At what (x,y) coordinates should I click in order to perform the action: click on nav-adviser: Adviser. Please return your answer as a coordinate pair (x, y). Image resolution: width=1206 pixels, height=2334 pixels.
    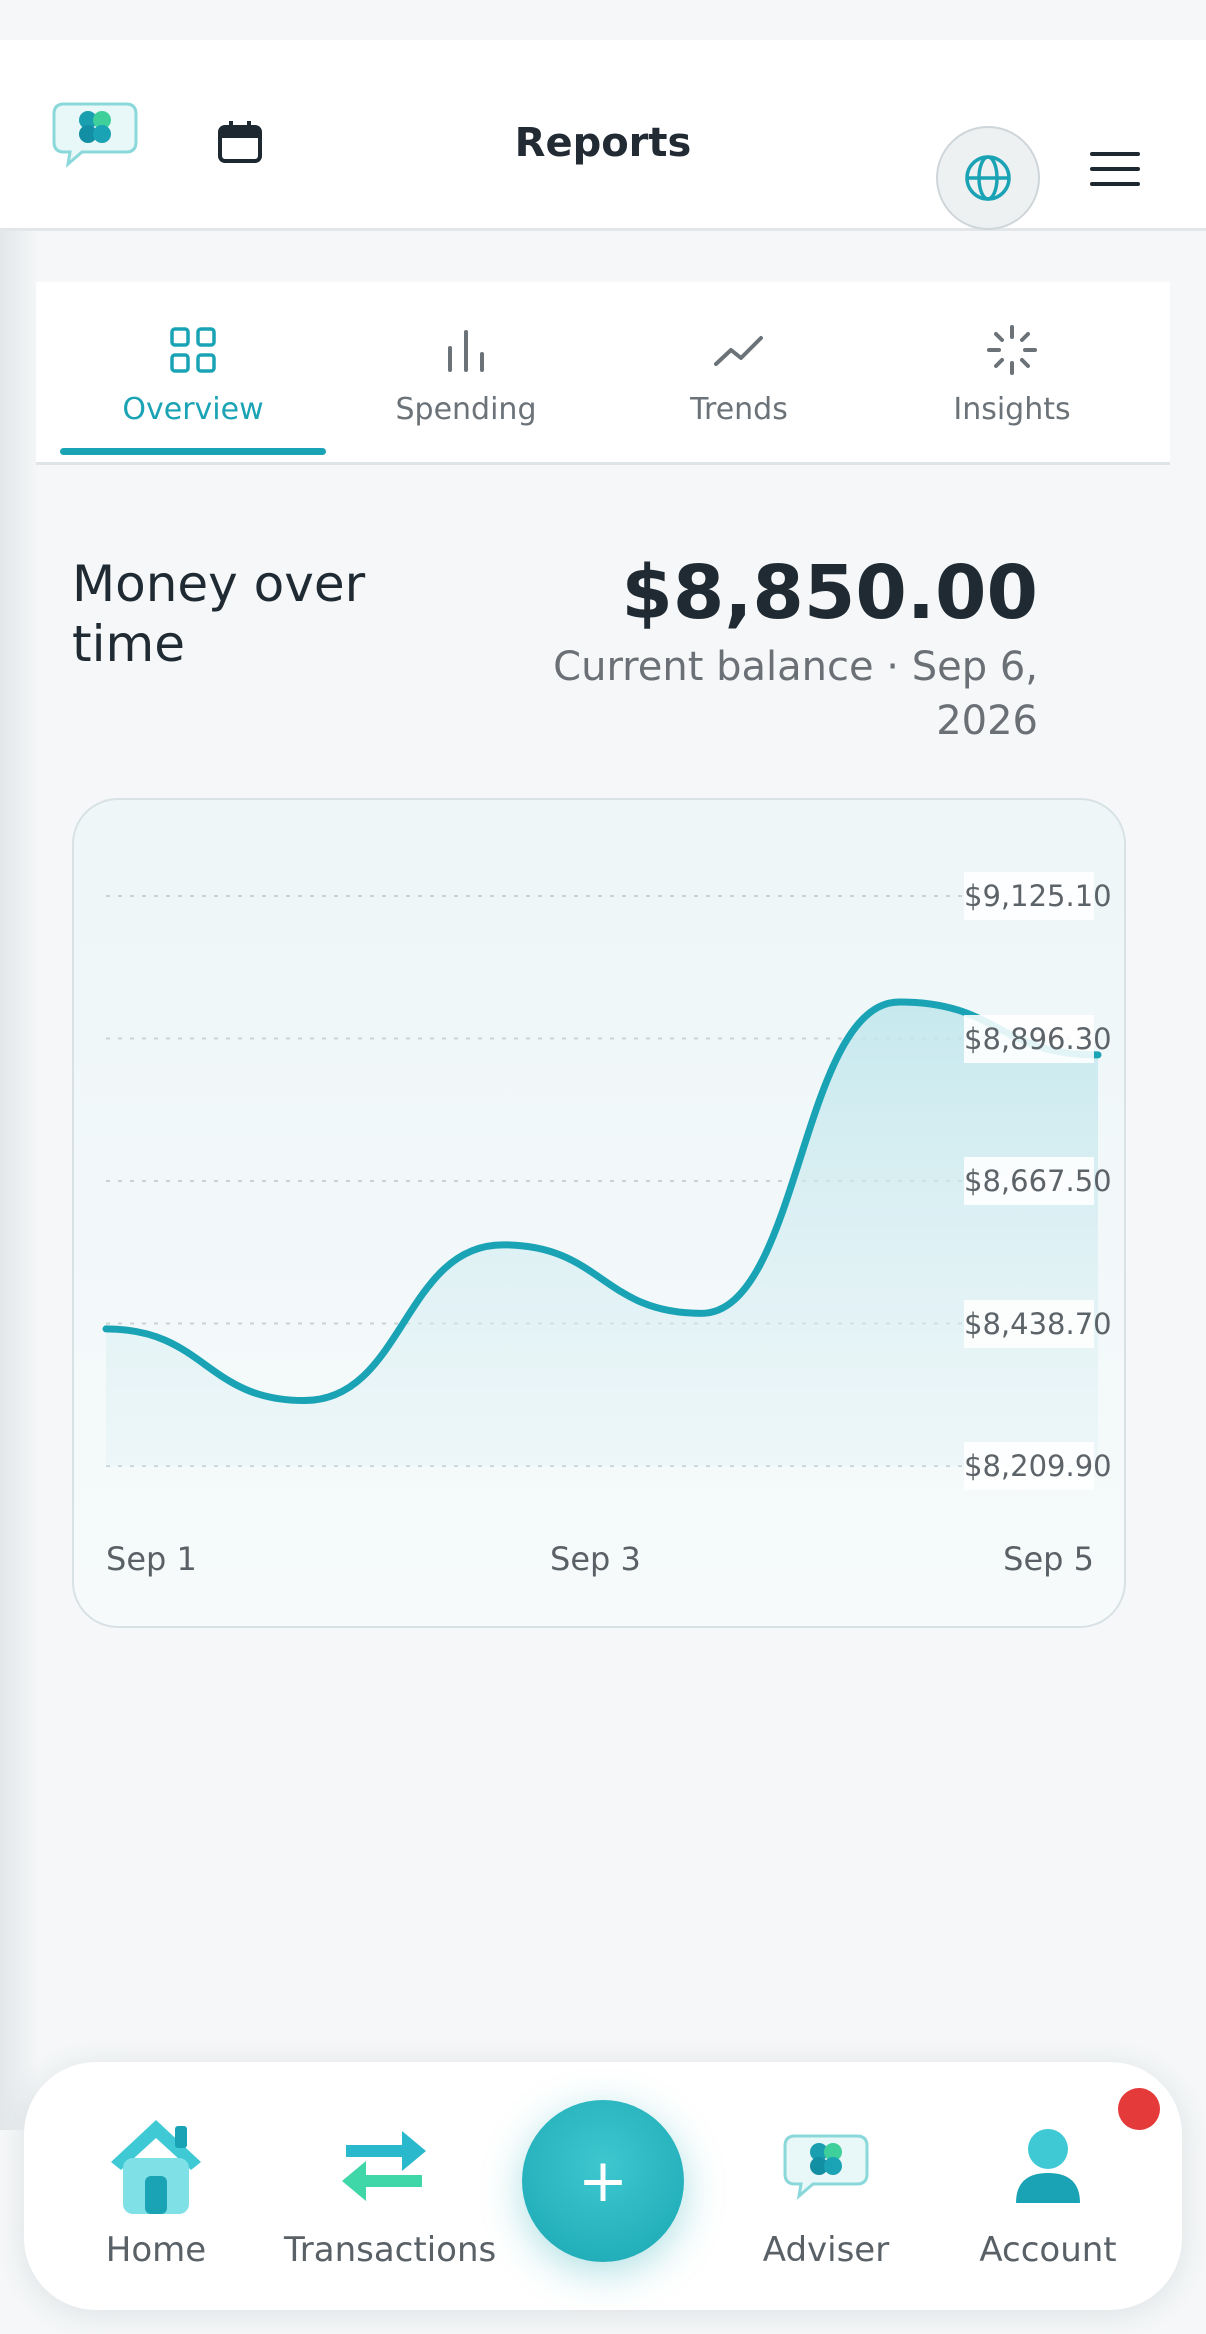
    Looking at the image, I should click on (826, 2190).